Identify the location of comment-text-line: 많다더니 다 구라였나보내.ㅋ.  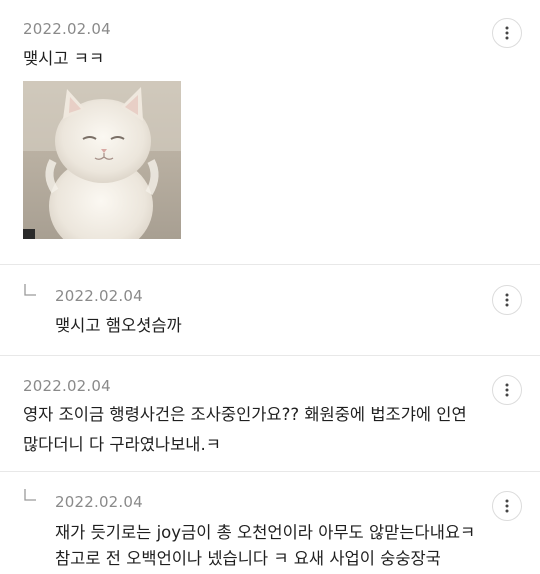
(122, 444).